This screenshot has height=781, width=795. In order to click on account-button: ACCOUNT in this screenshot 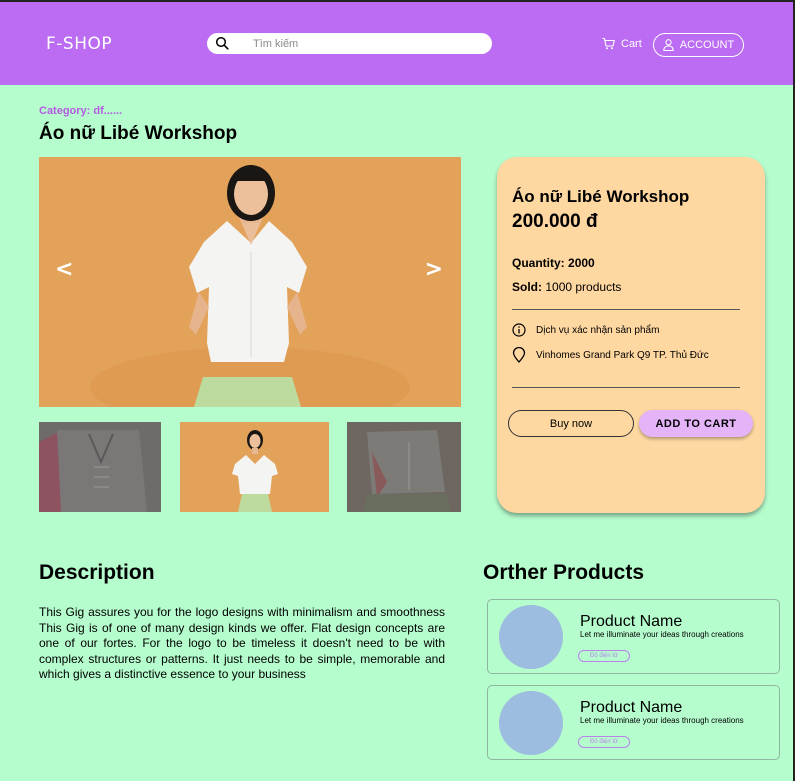, I will do `click(698, 45)`.